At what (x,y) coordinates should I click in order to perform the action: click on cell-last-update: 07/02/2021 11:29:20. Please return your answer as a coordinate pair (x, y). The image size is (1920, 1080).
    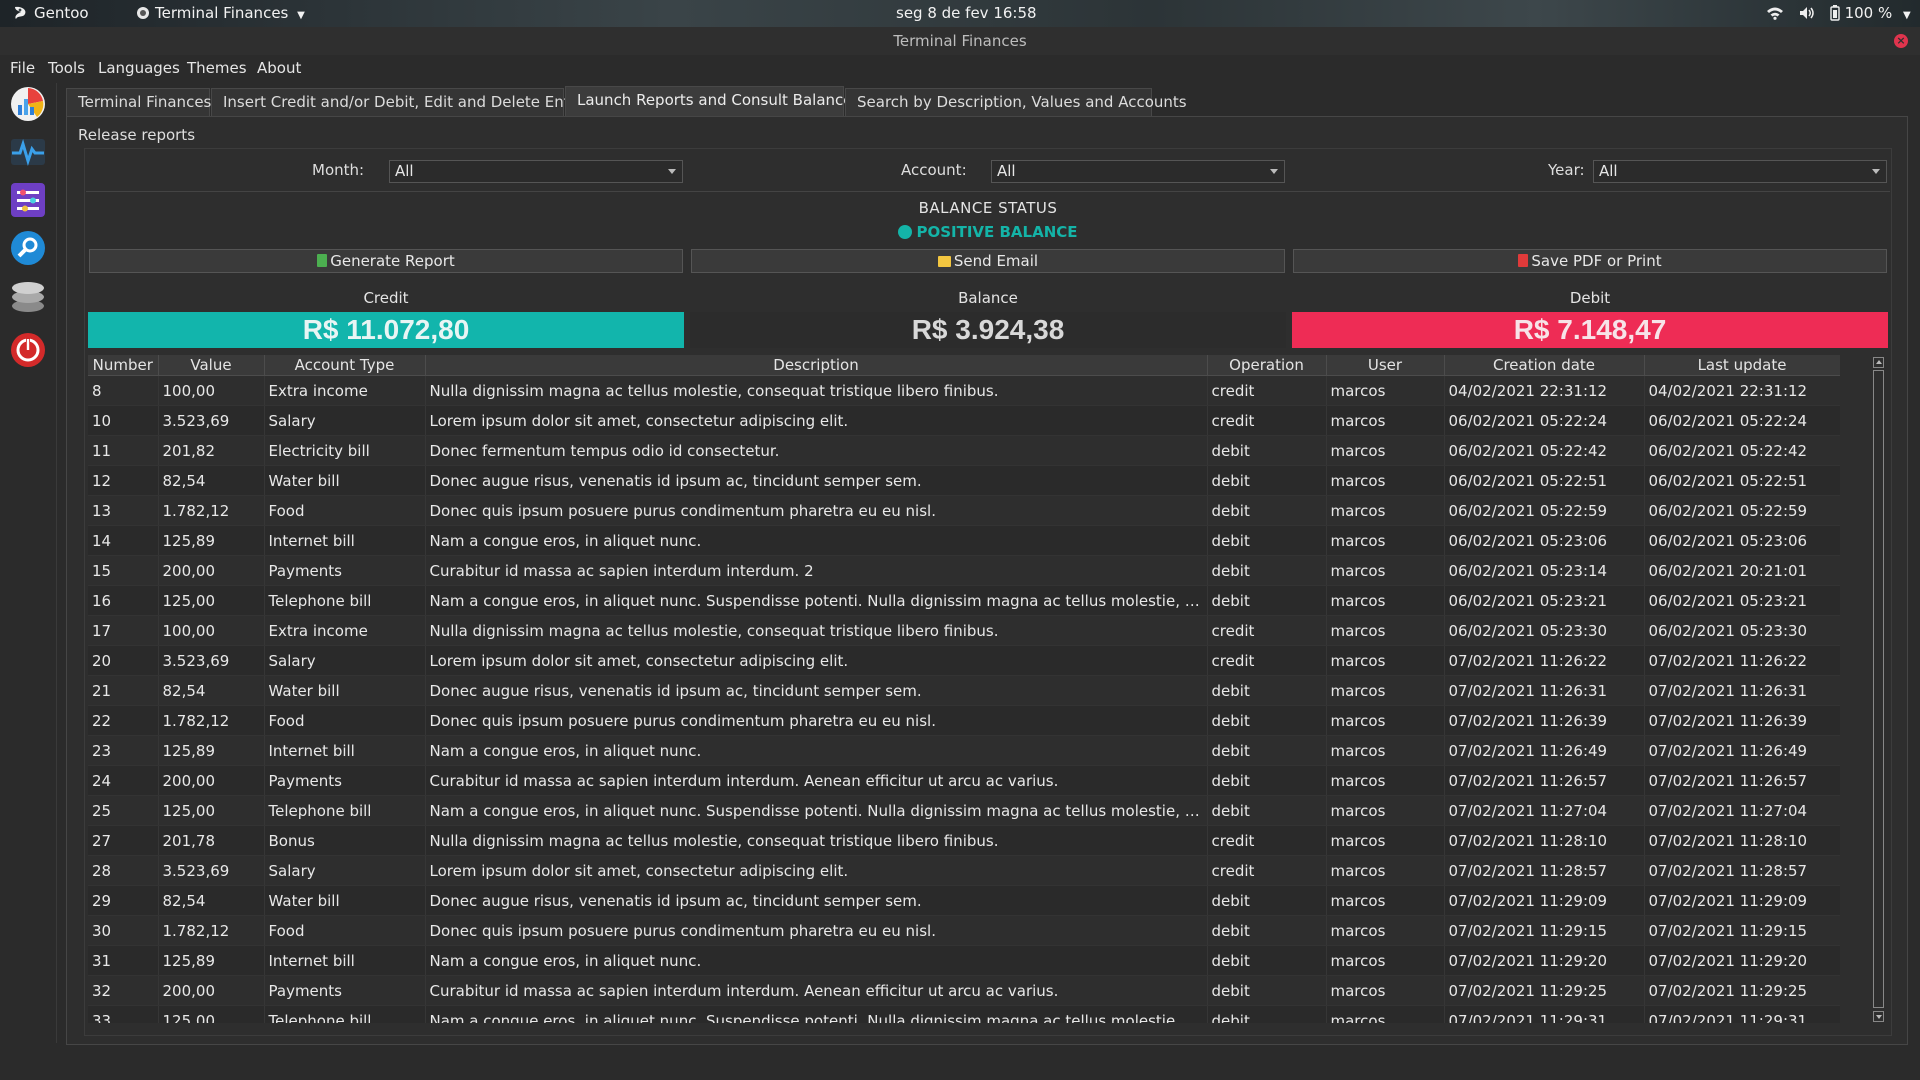
    Looking at the image, I should click on (1742, 960).